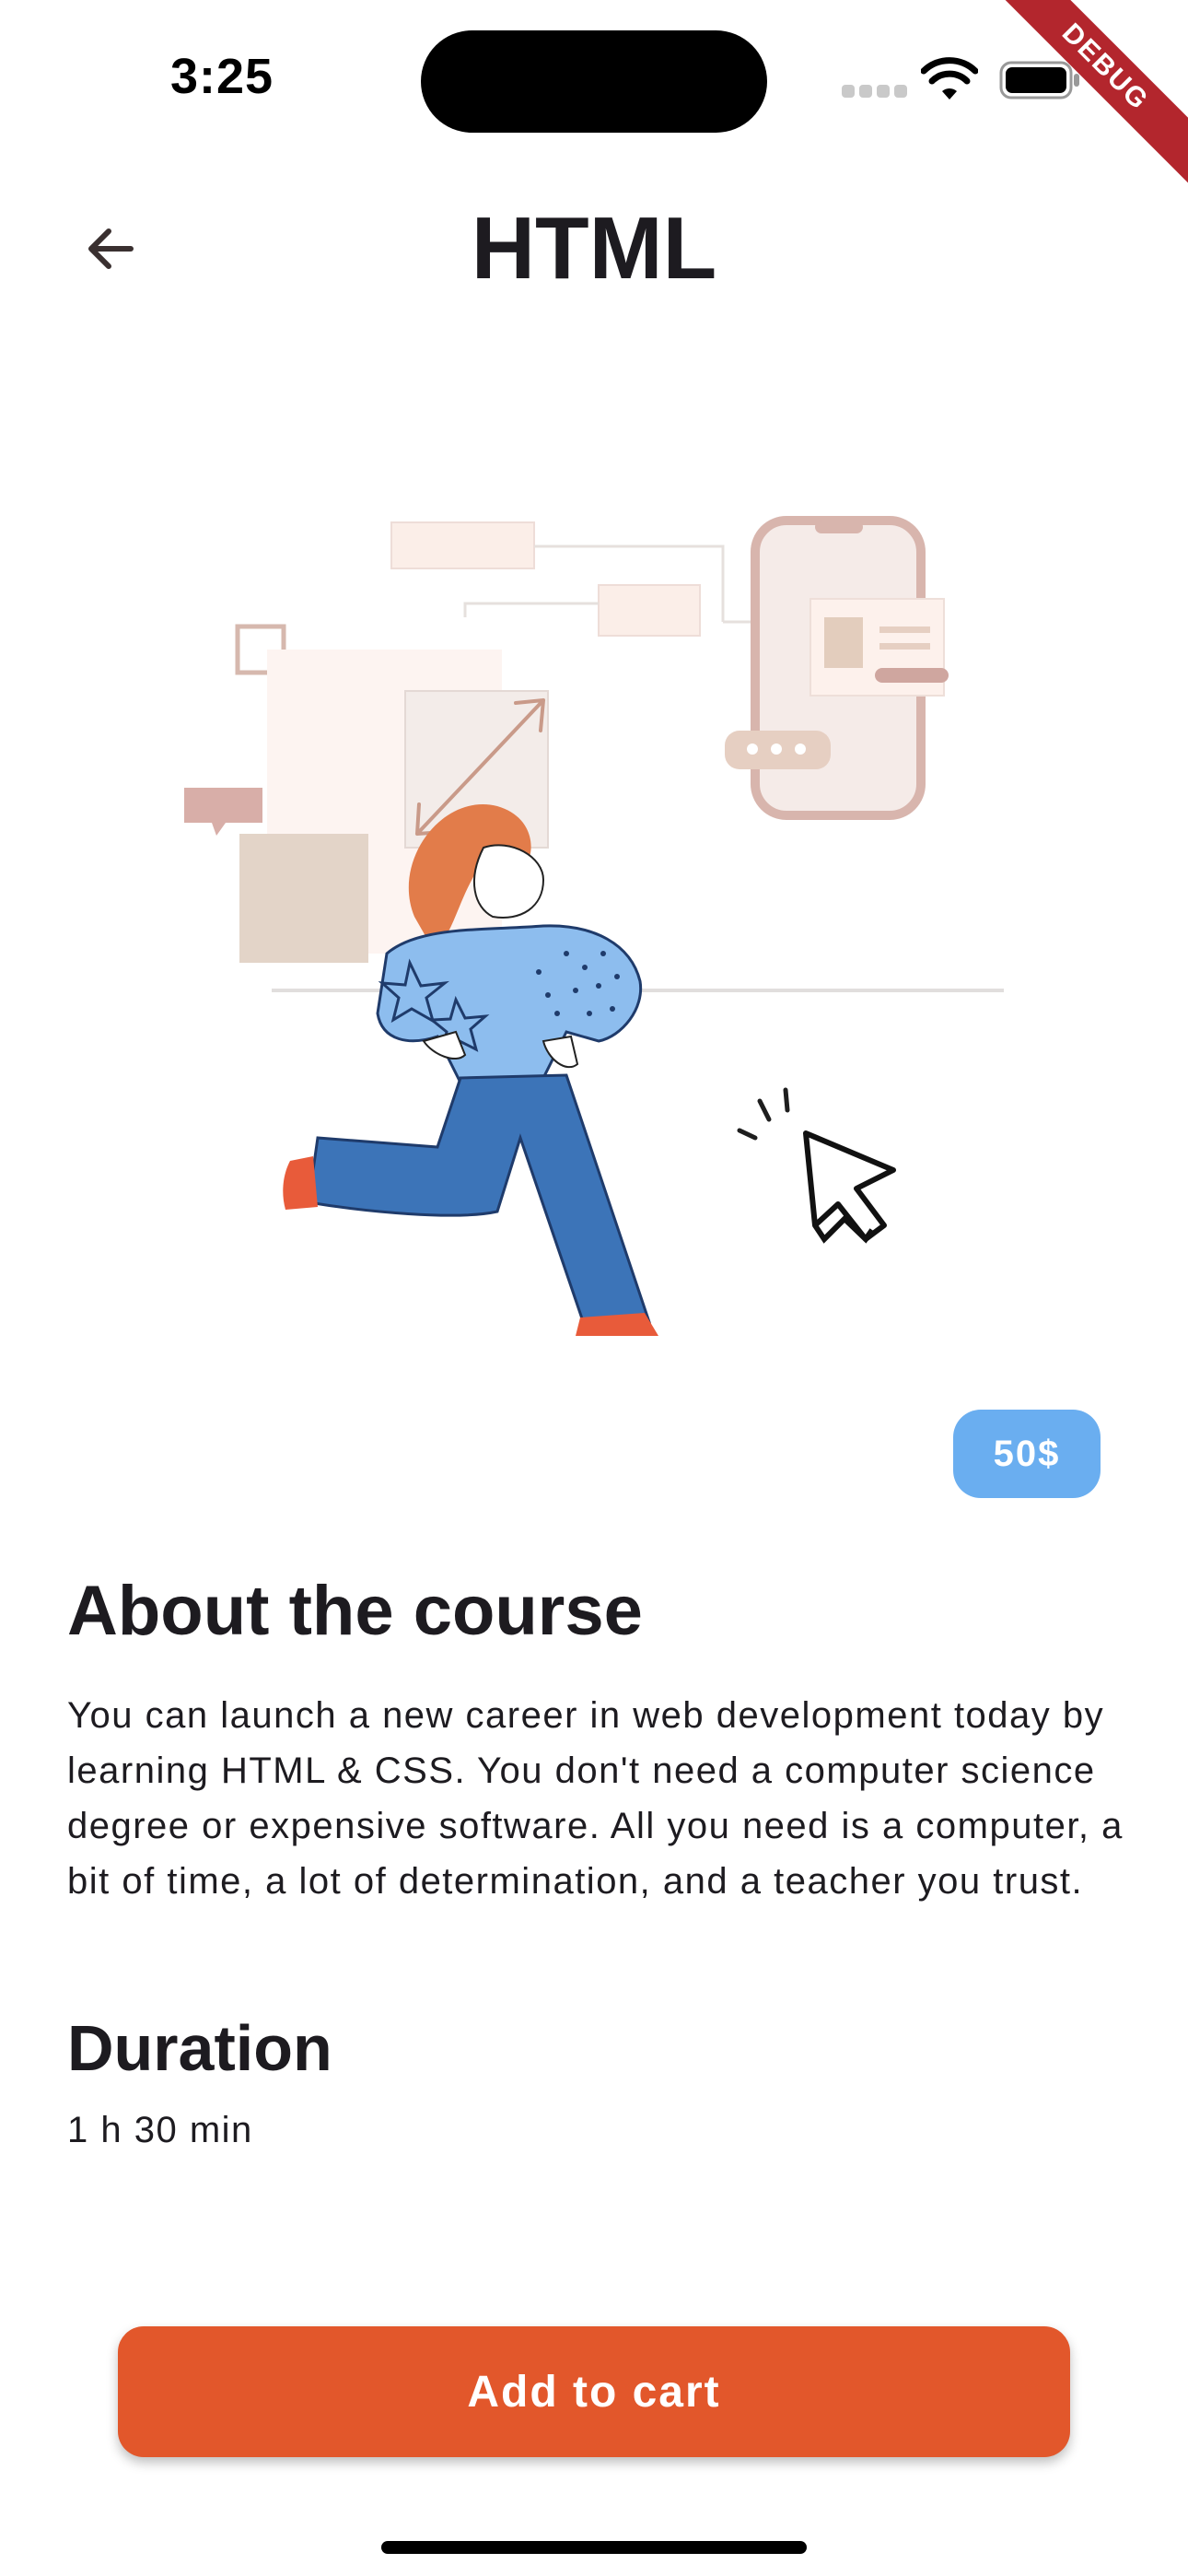 The height and width of the screenshot is (2576, 1188). What do you see at coordinates (222, 76) in the screenshot?
I see `status-time: 3:25` at bounding box center [222, 76].